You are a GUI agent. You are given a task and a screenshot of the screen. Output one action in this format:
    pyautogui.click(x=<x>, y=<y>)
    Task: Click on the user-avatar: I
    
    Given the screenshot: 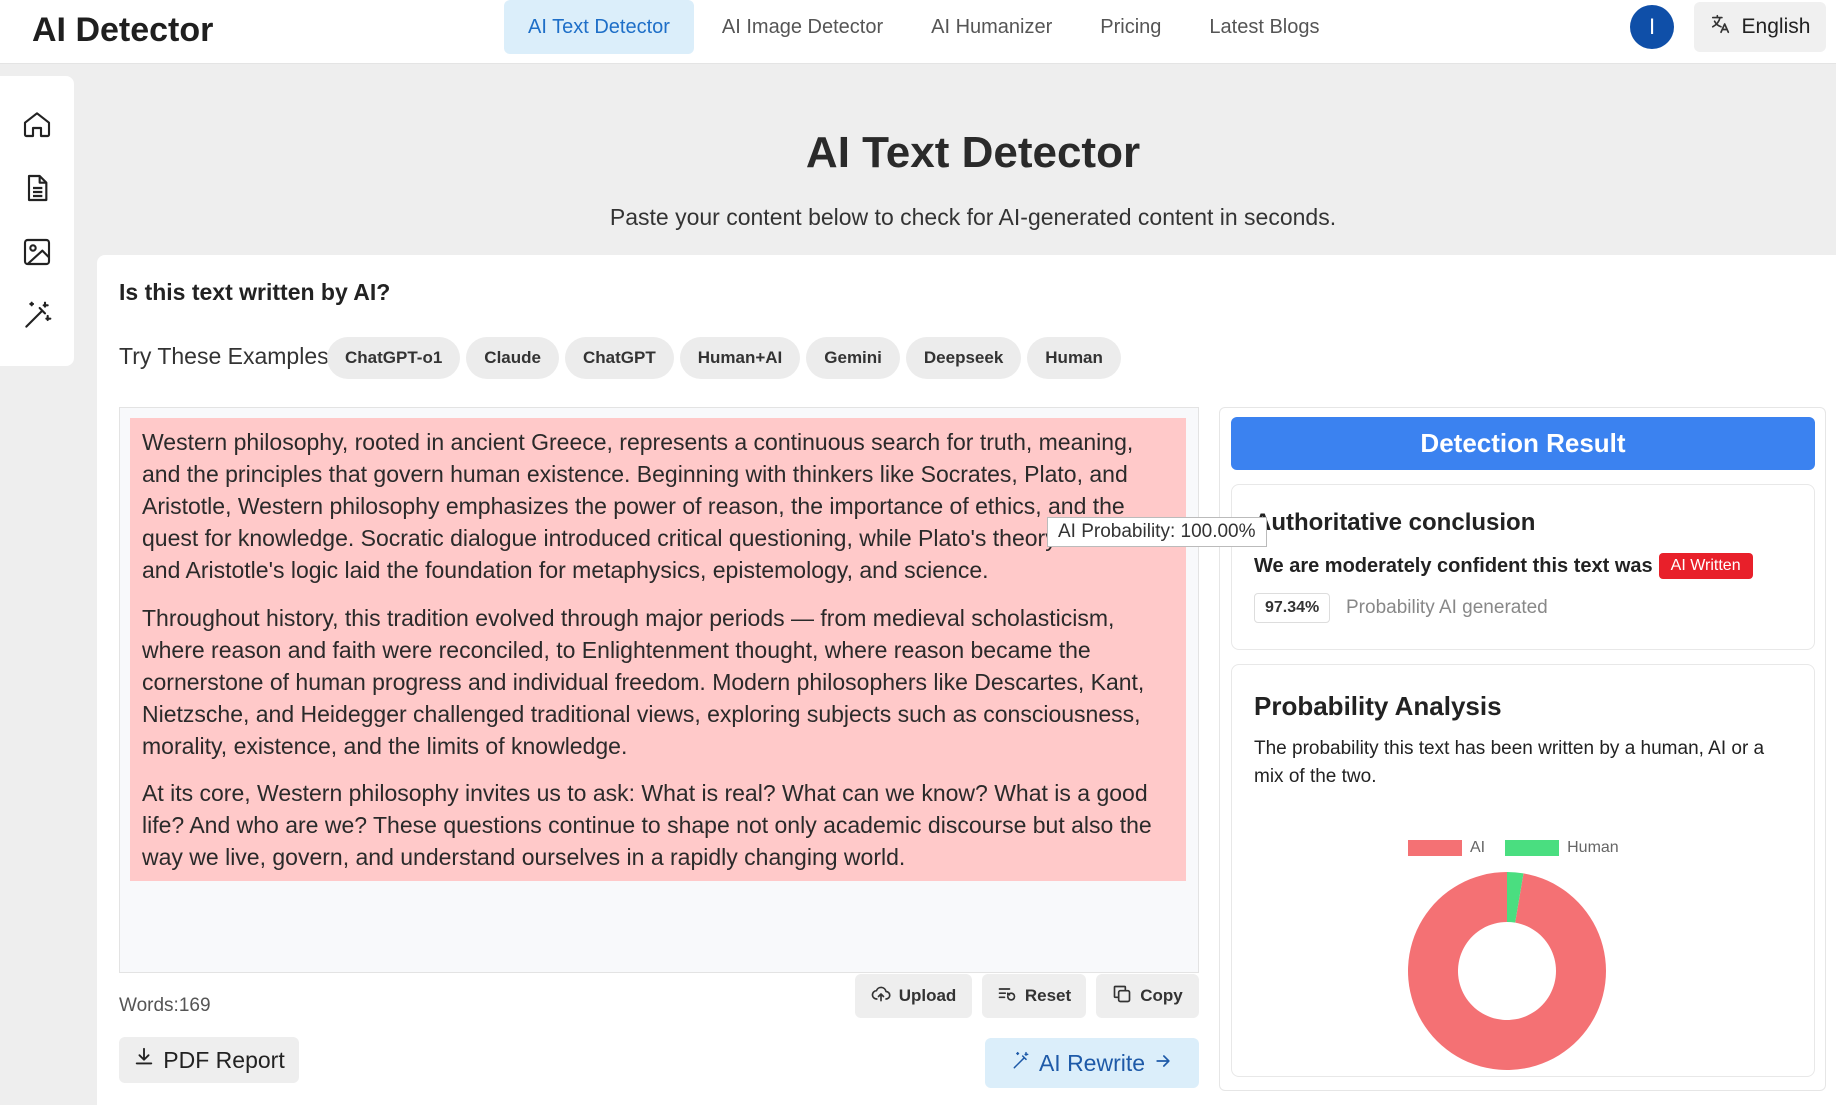 What is the action you would take?
    pyautogui.click(x=1652, y=27)
    